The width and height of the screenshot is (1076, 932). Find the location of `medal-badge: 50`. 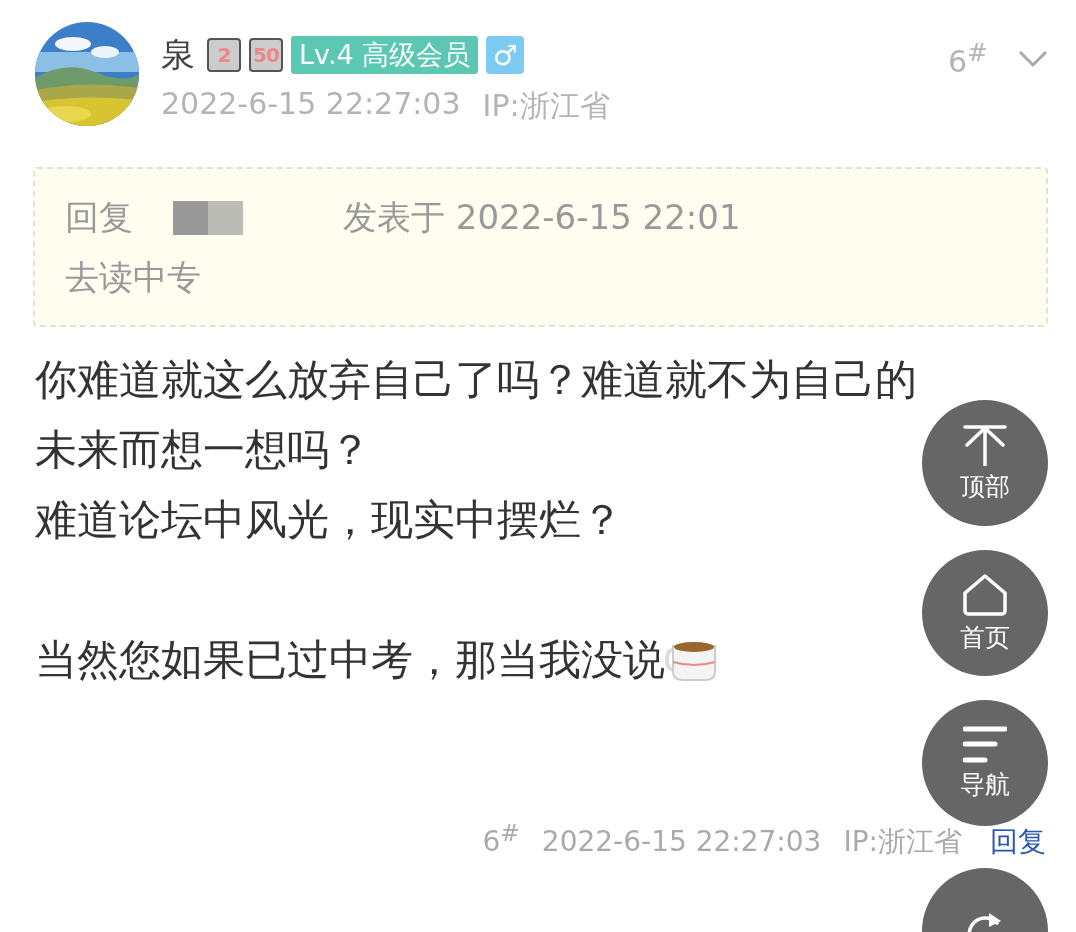

medal-badge: 50 is located at coordinates (266, 55).